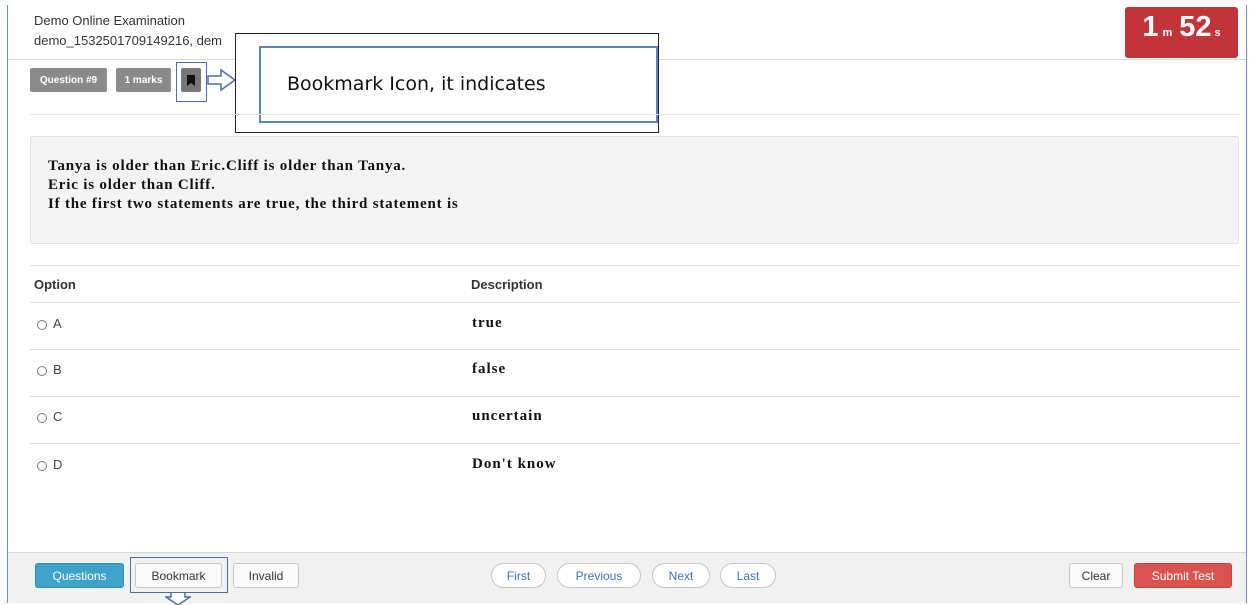 This screenshot has width=1253, height=605. What do you see at coordinates (42, 325) in the screenshot?
I see `option-radio-a` at bounding box center [42, 325].